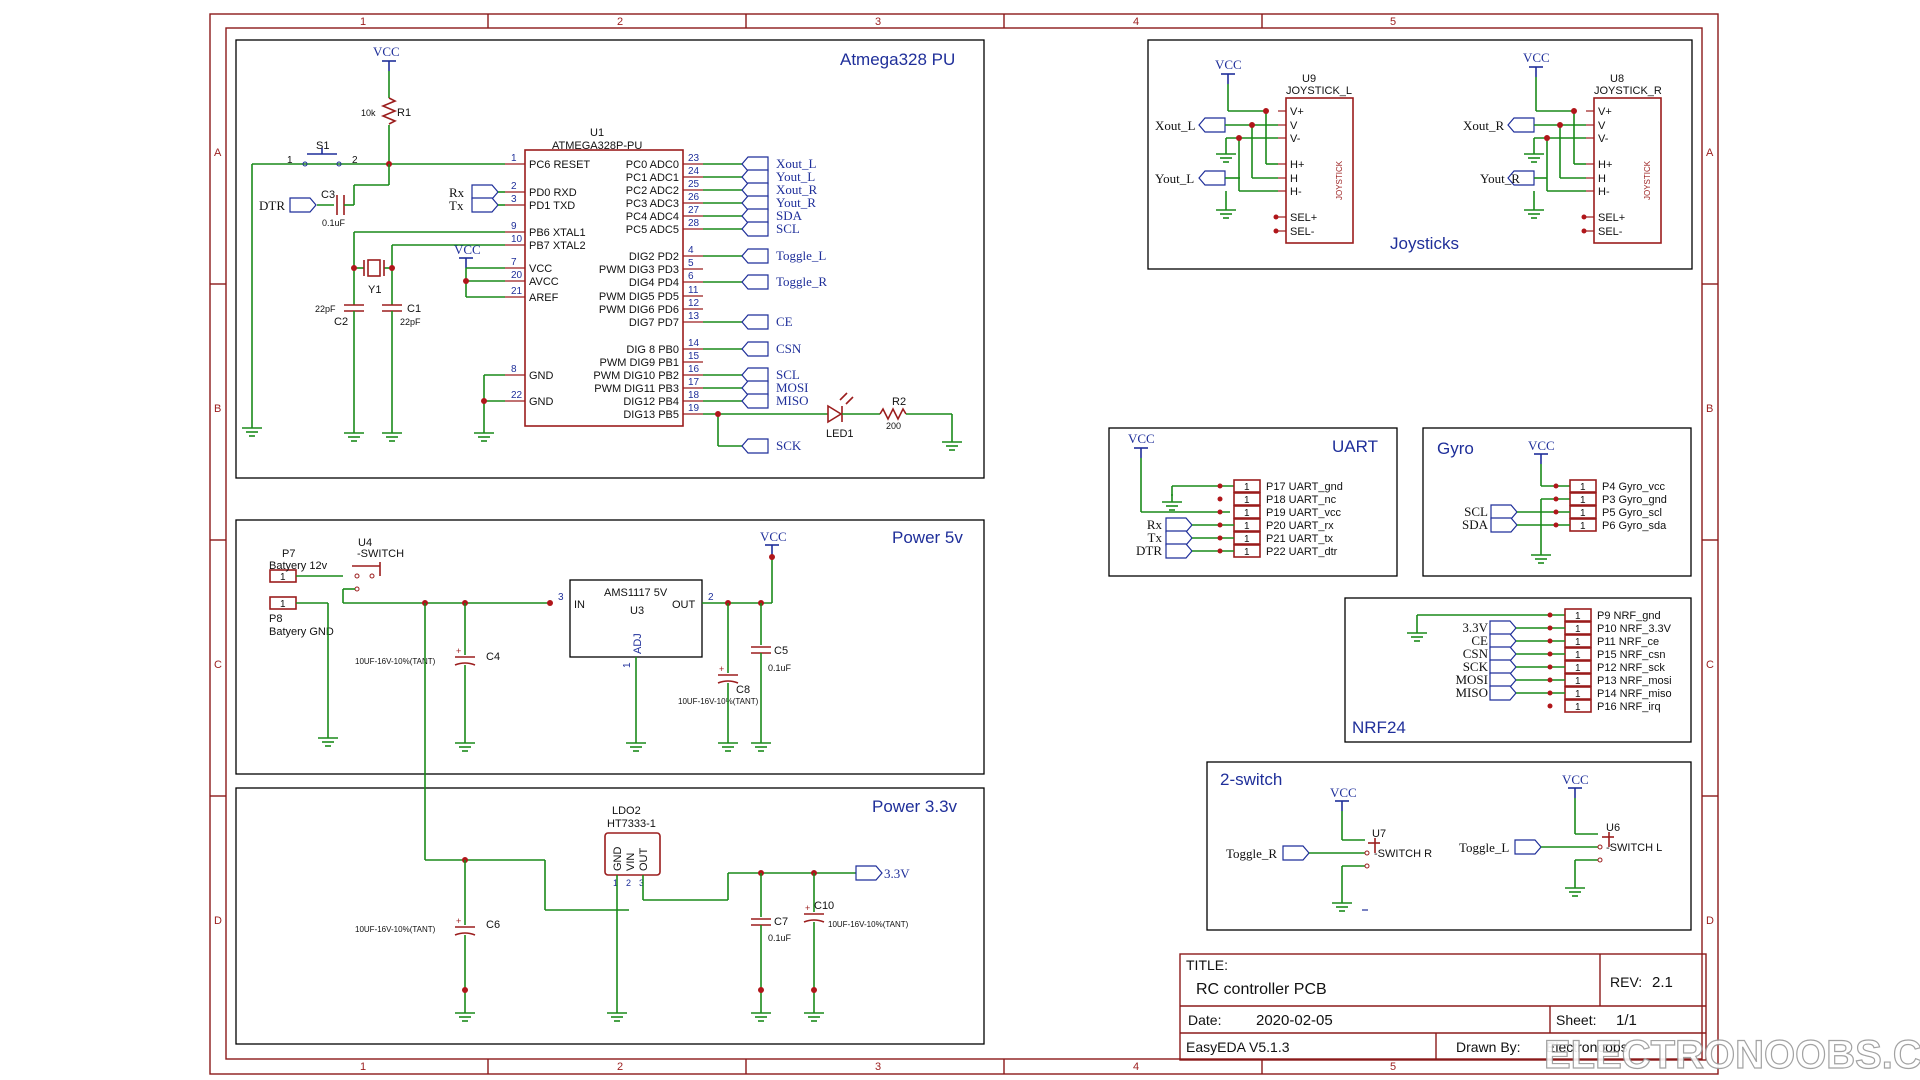 This screenshot has width=1920, height=1080. What do you see at coordinates (1634, 629) in the screenshot?
I see `nrf-pin-label: P10 NRF_3.3V` at bounding box center [1634, 629].